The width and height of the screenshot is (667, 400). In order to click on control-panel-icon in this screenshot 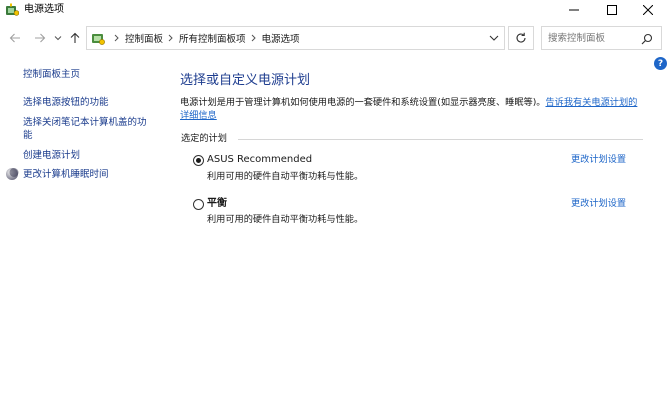, I will do `click(98, 39)`.